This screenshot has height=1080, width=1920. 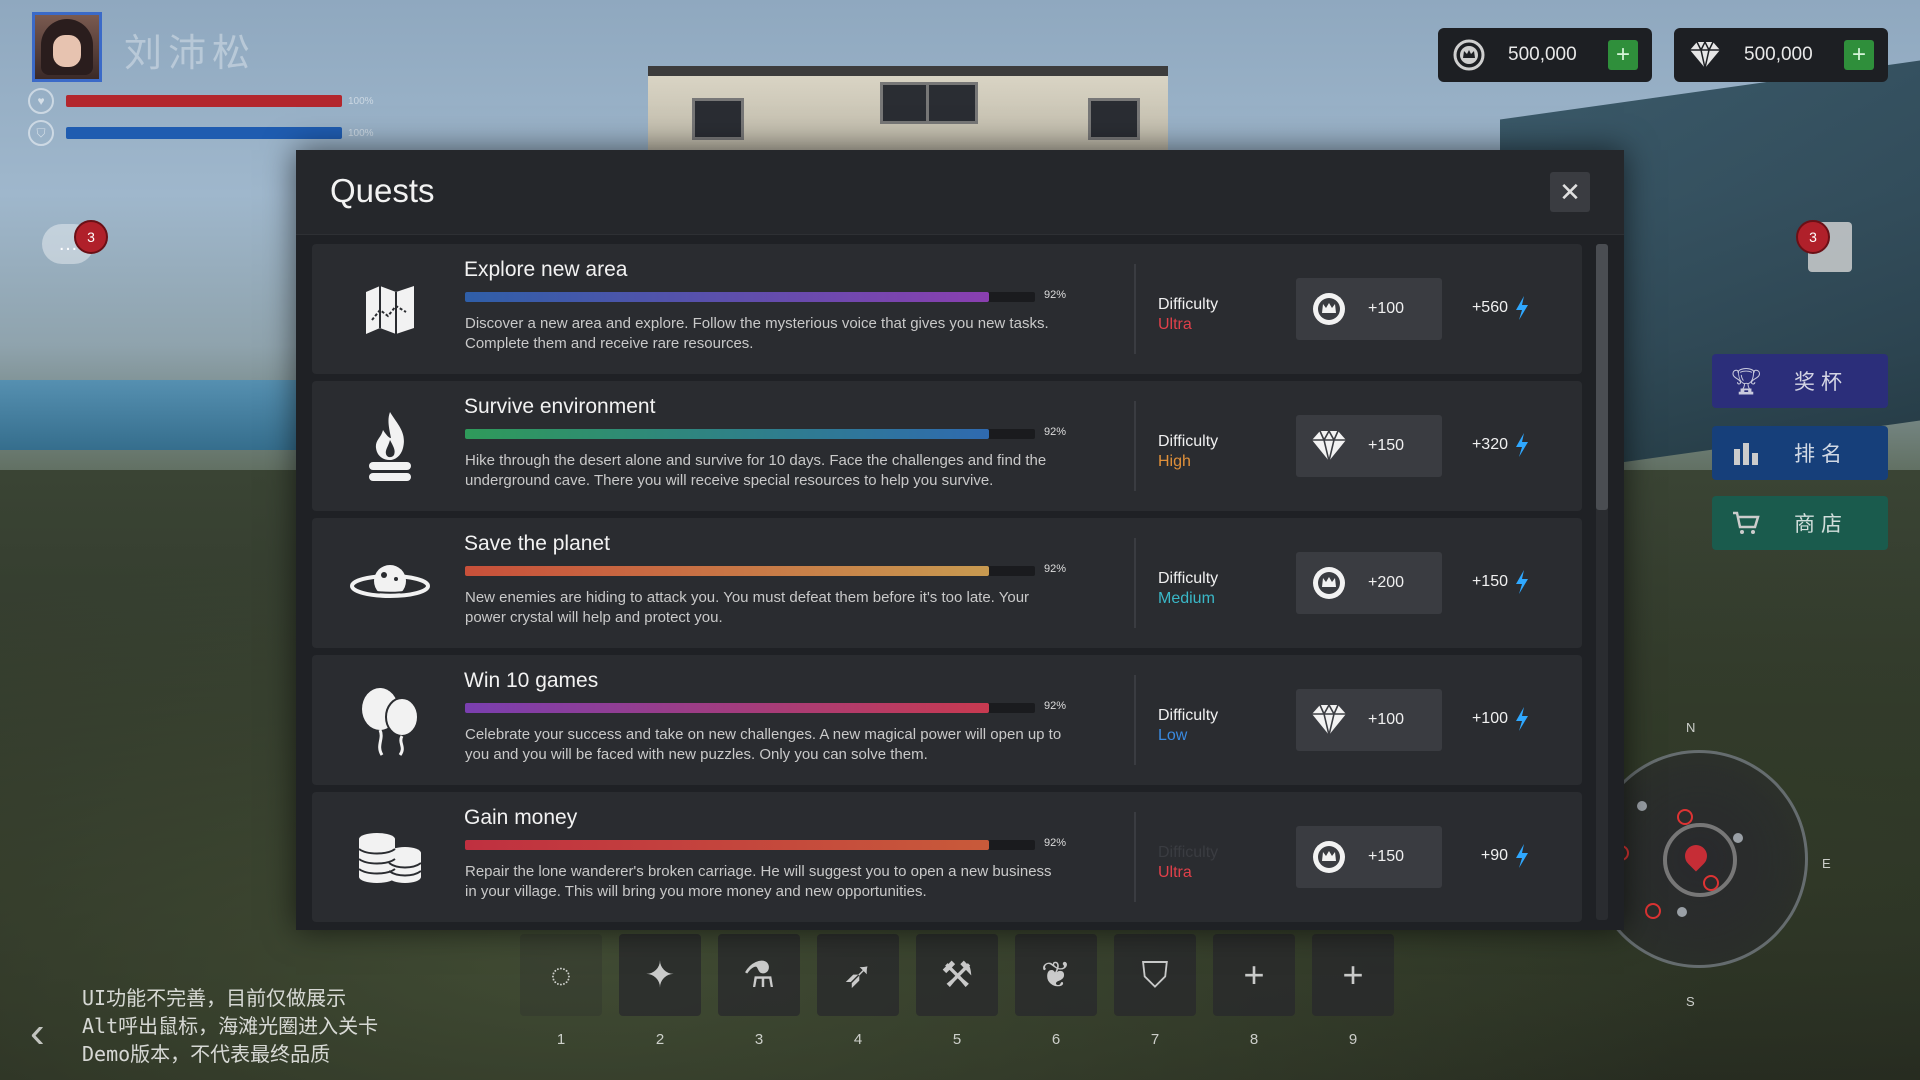 What do you see at coordinates (1386, 308) in the screenshot?
I see `reward-value: +100` at bounding box center [1386, 308].